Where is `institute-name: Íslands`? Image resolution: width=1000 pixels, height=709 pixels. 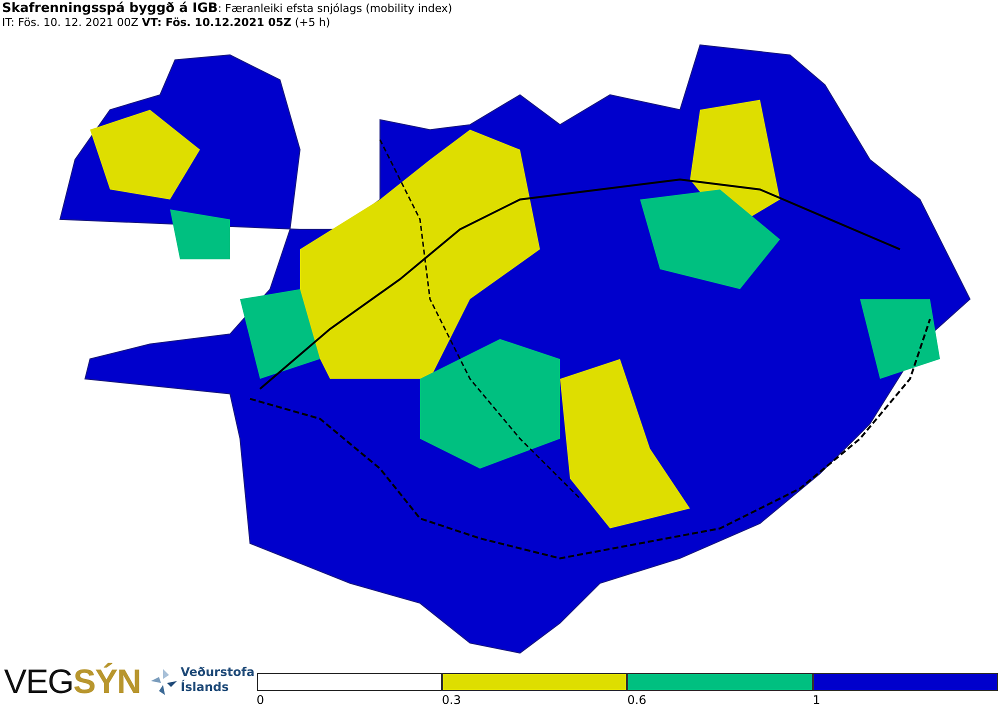 institute-name: Íslands is located at coordinates (205, 687).